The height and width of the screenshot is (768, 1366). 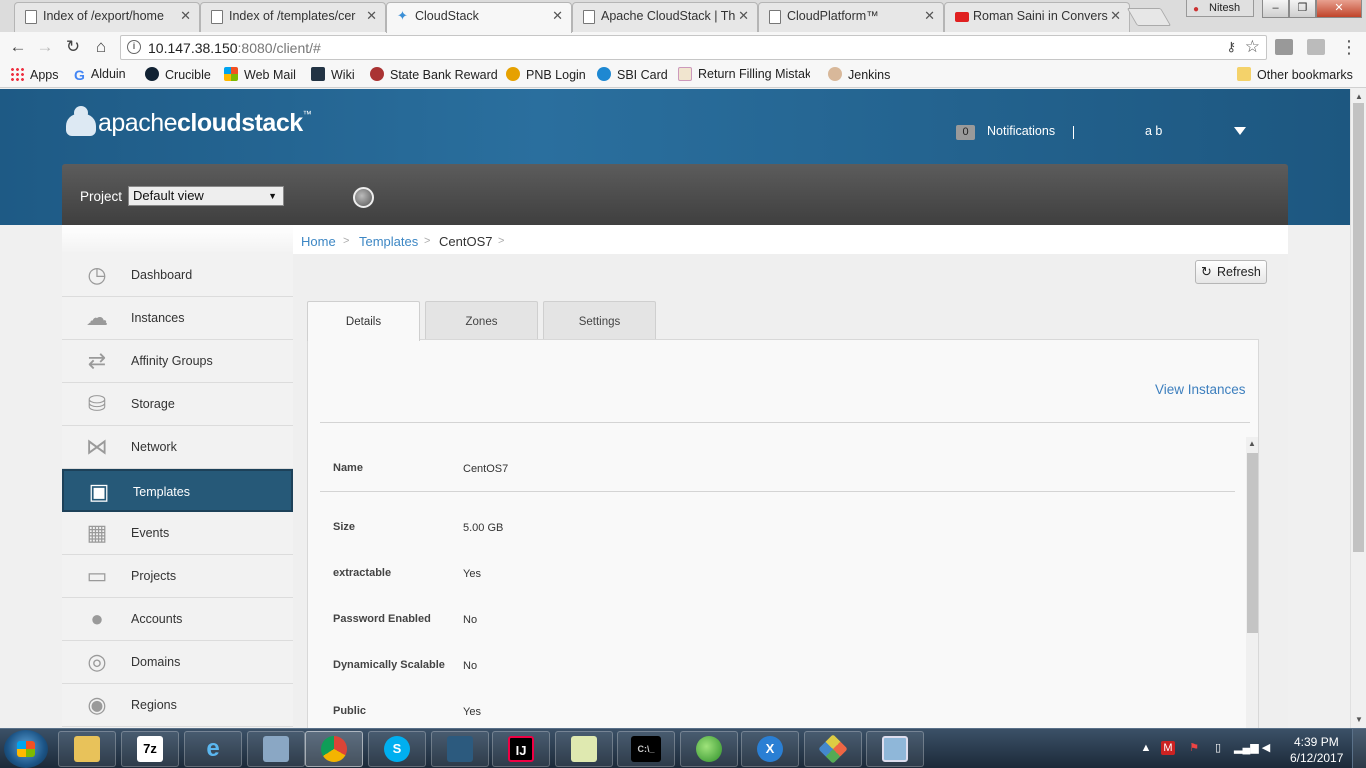 What do you see at coordinates (100, 75) in the screenshot?
I see `bookmark-alduin: G Alduin` at bounding box center [100, 75].